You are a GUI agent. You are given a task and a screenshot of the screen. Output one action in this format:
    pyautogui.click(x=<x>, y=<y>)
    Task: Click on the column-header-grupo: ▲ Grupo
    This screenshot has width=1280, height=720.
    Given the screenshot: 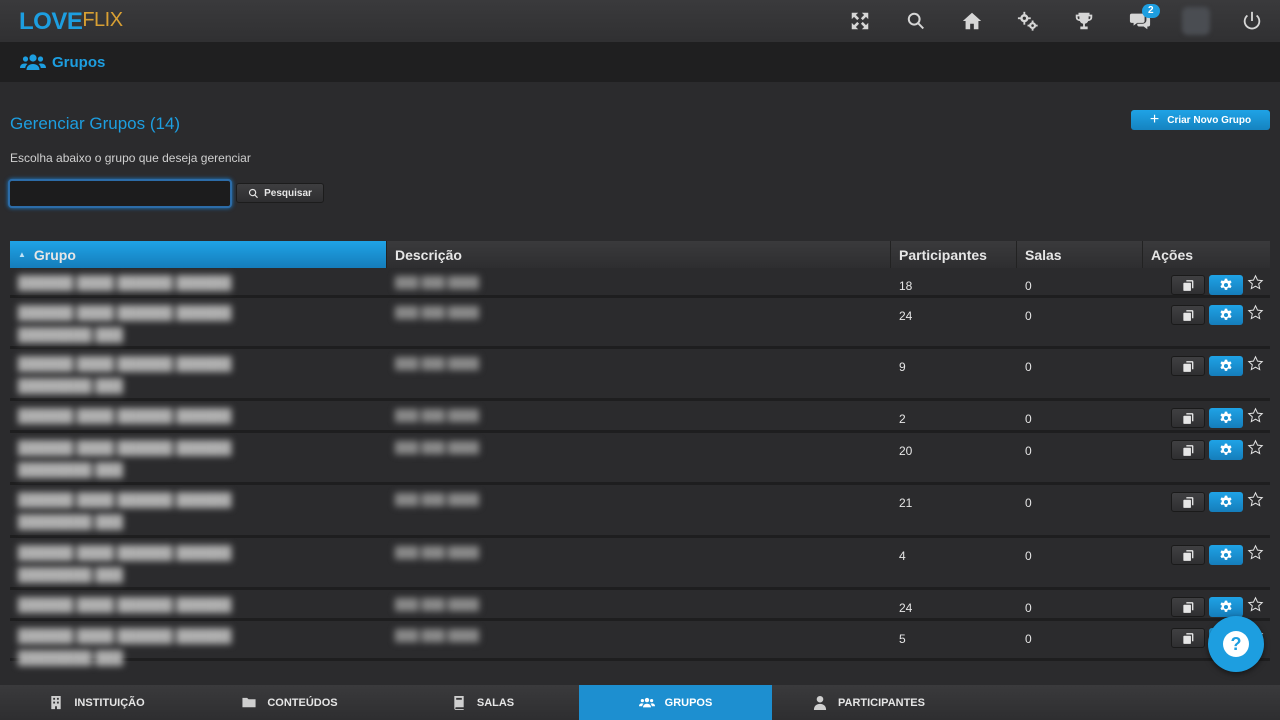 What is the action you would take?
    pyautogui.click(x=198, y=254)
    